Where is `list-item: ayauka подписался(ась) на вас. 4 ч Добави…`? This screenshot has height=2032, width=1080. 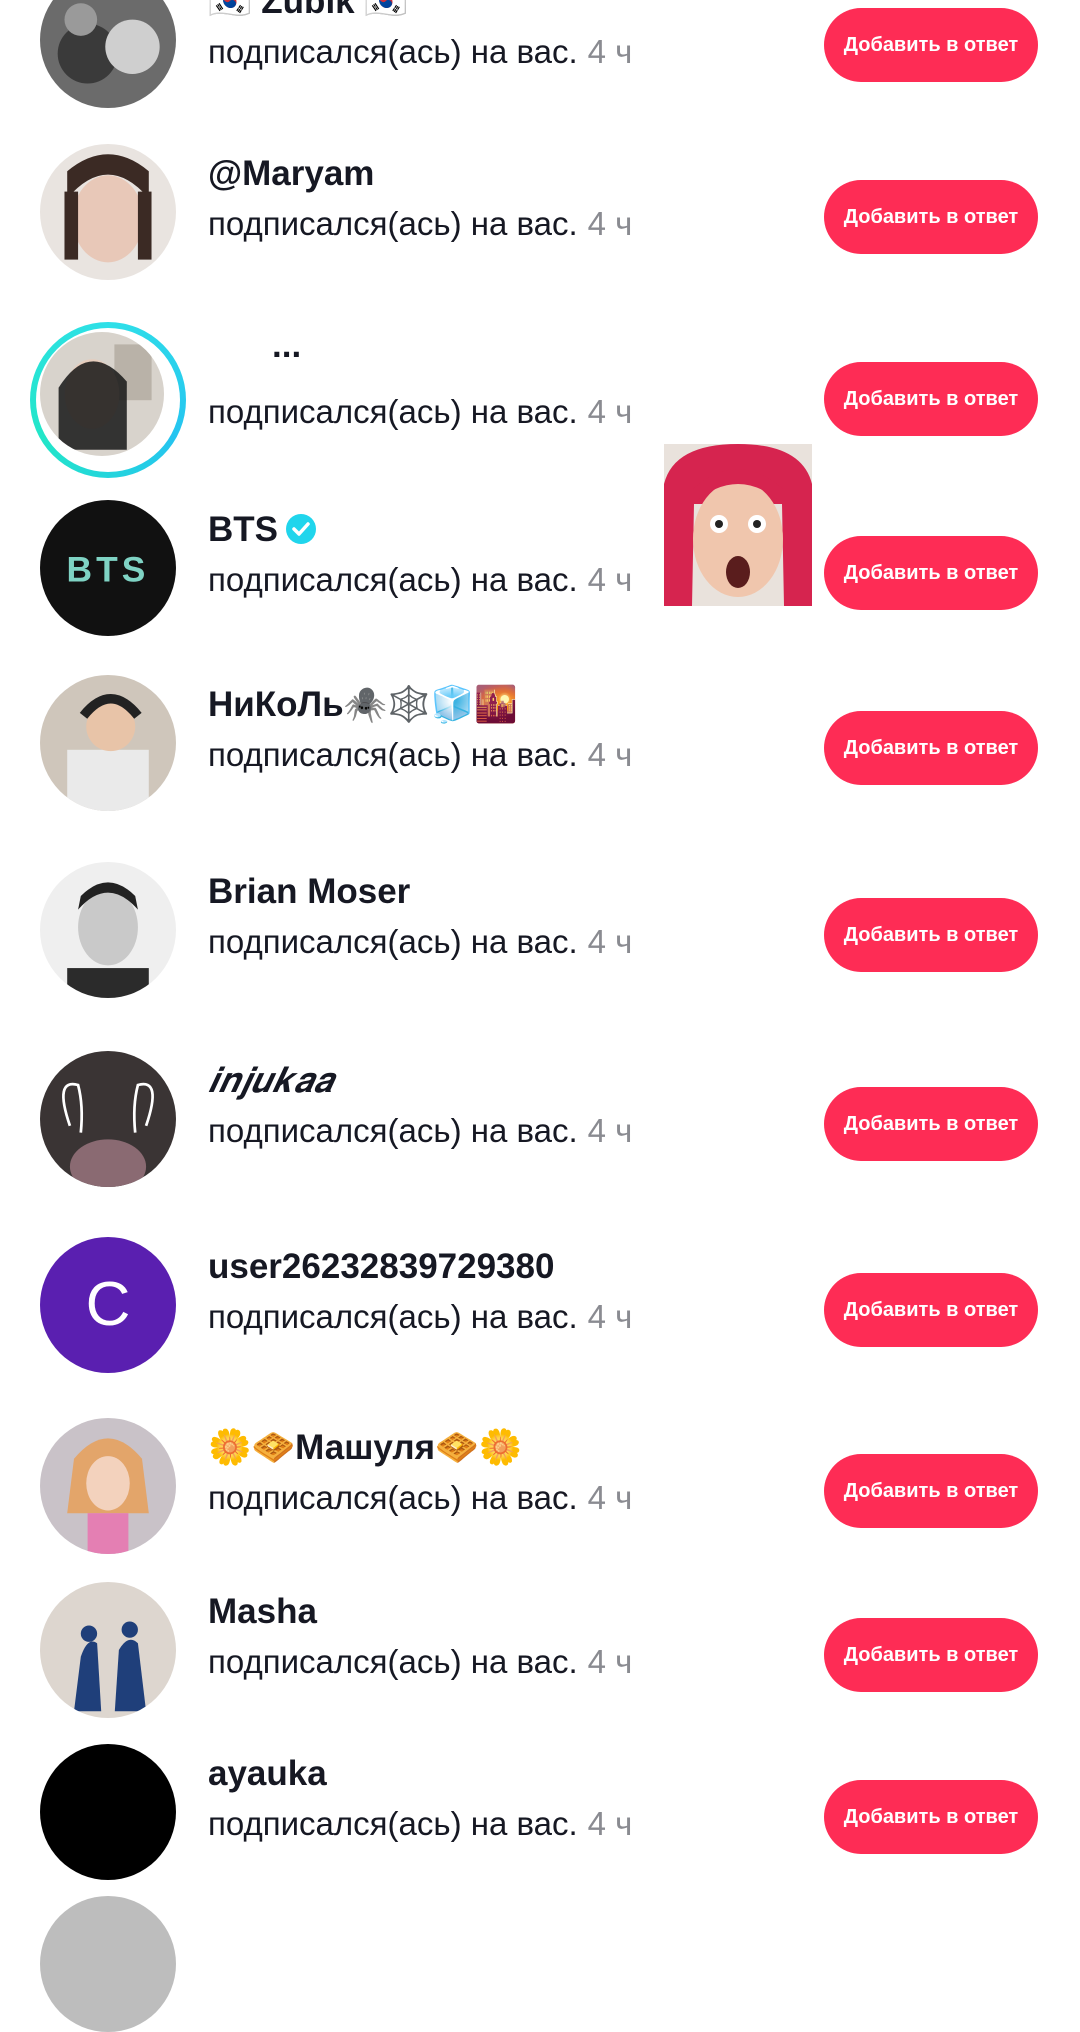 list-item: ayauka подписался(ась) на вас. 4 ч Добави… is located at coordinates (540, 1812).